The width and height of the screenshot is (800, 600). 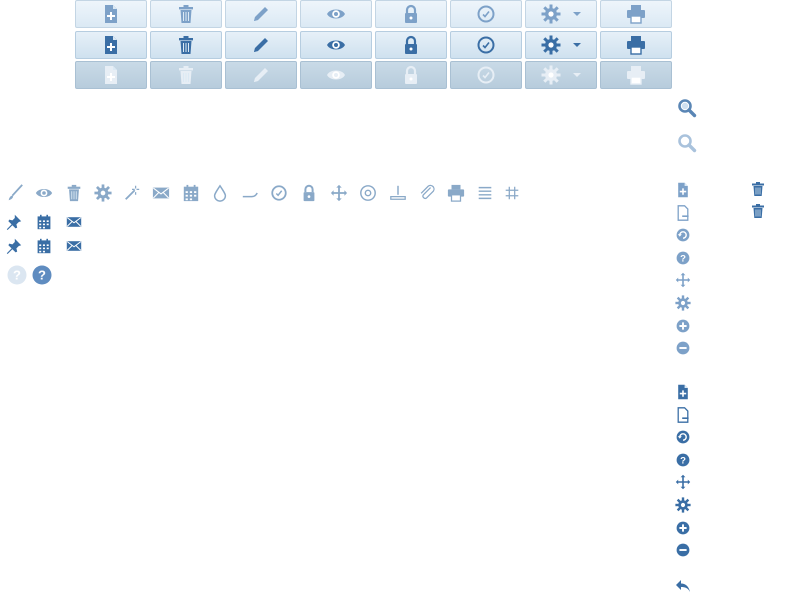 I want to click on paperclip-icon, so click(x=427, y=193).